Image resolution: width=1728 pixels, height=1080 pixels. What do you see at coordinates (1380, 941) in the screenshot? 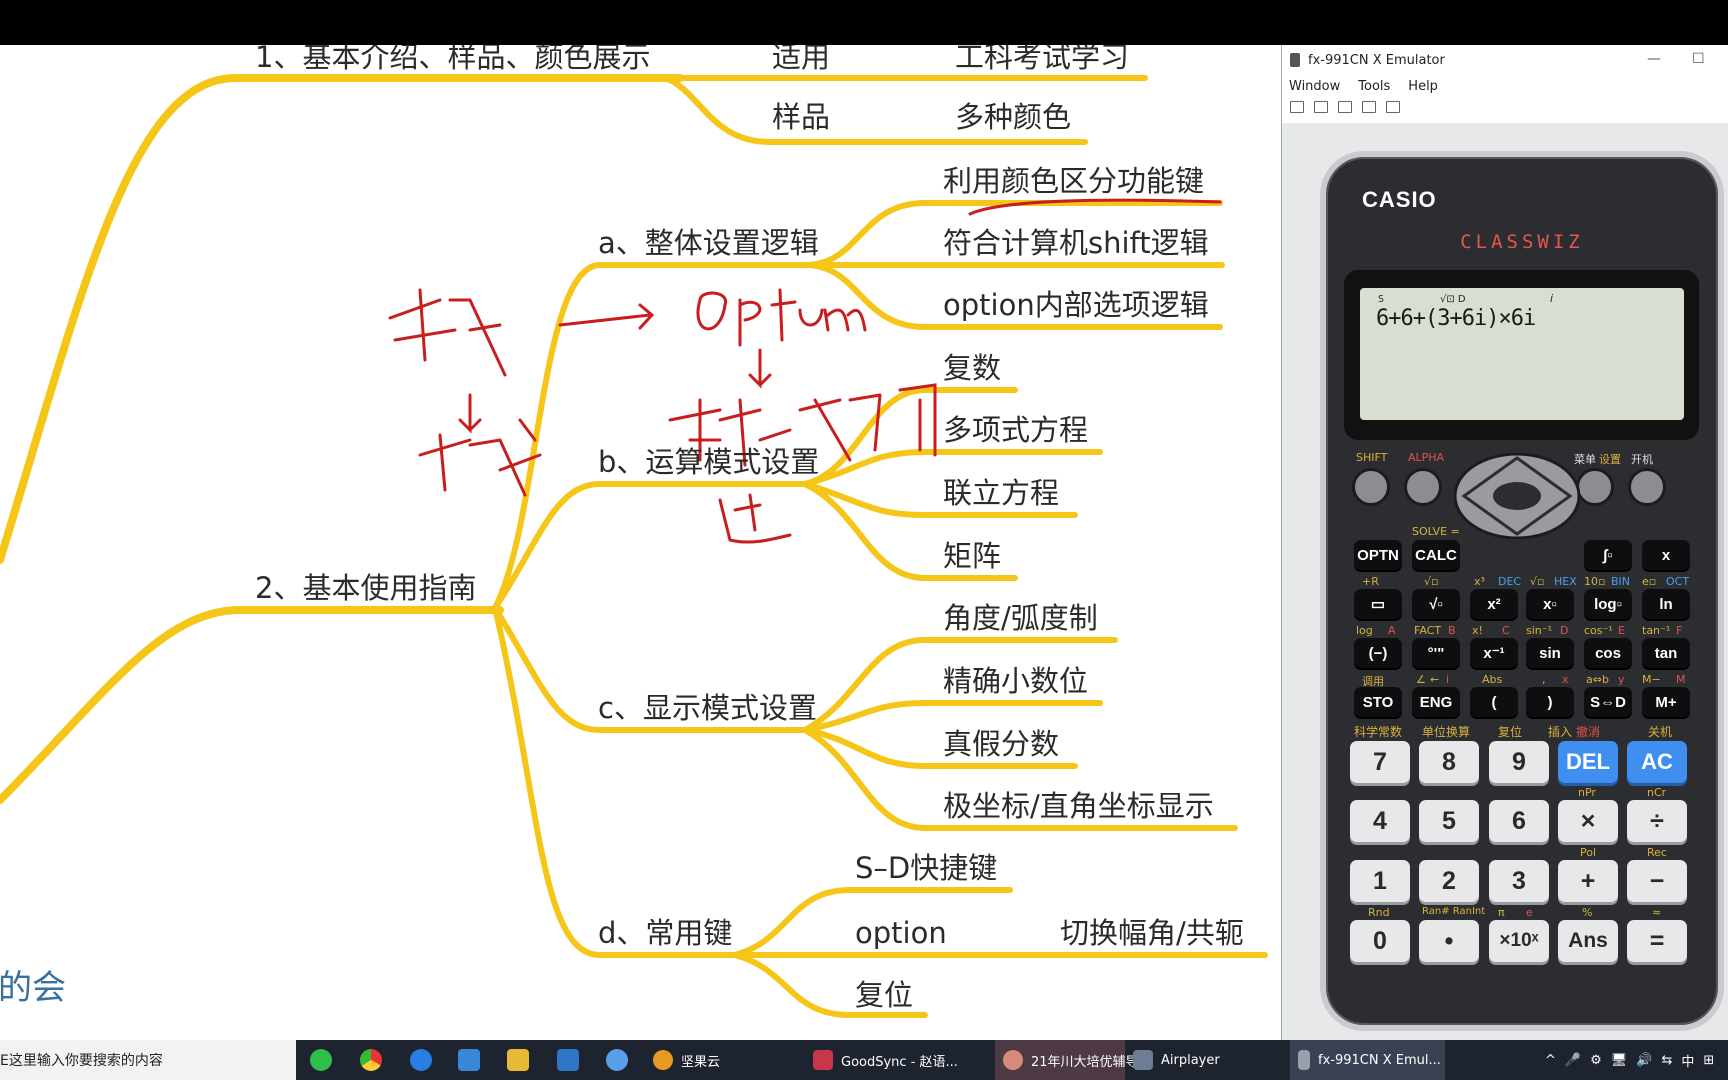
I see `key-0: 0` at bounding box center [1380, 941].